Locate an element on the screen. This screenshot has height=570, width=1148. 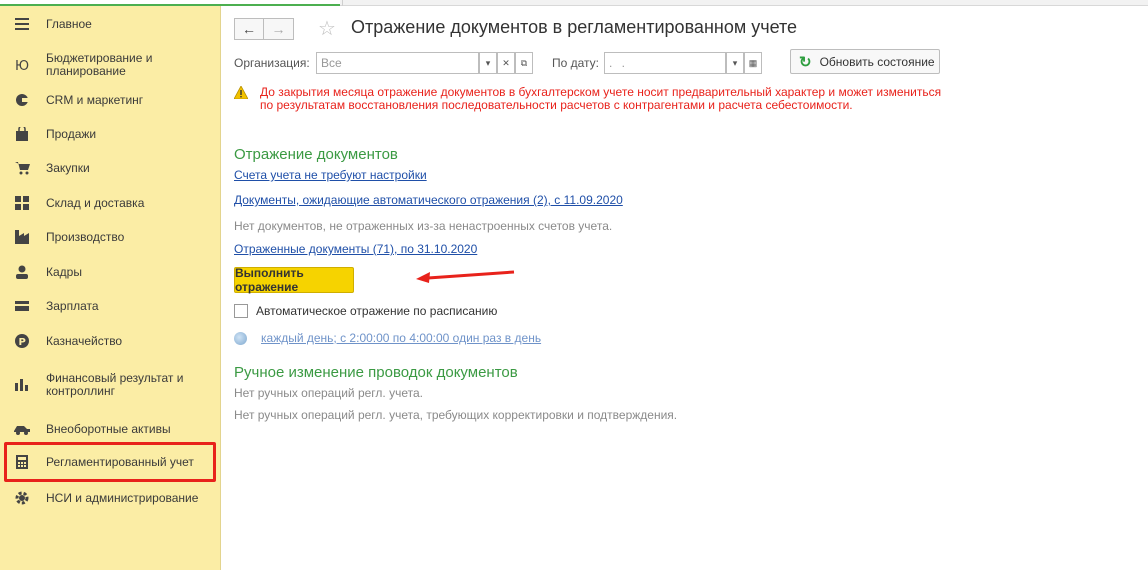
ruble-coin-icon: P is located at coordinates (22, 341).